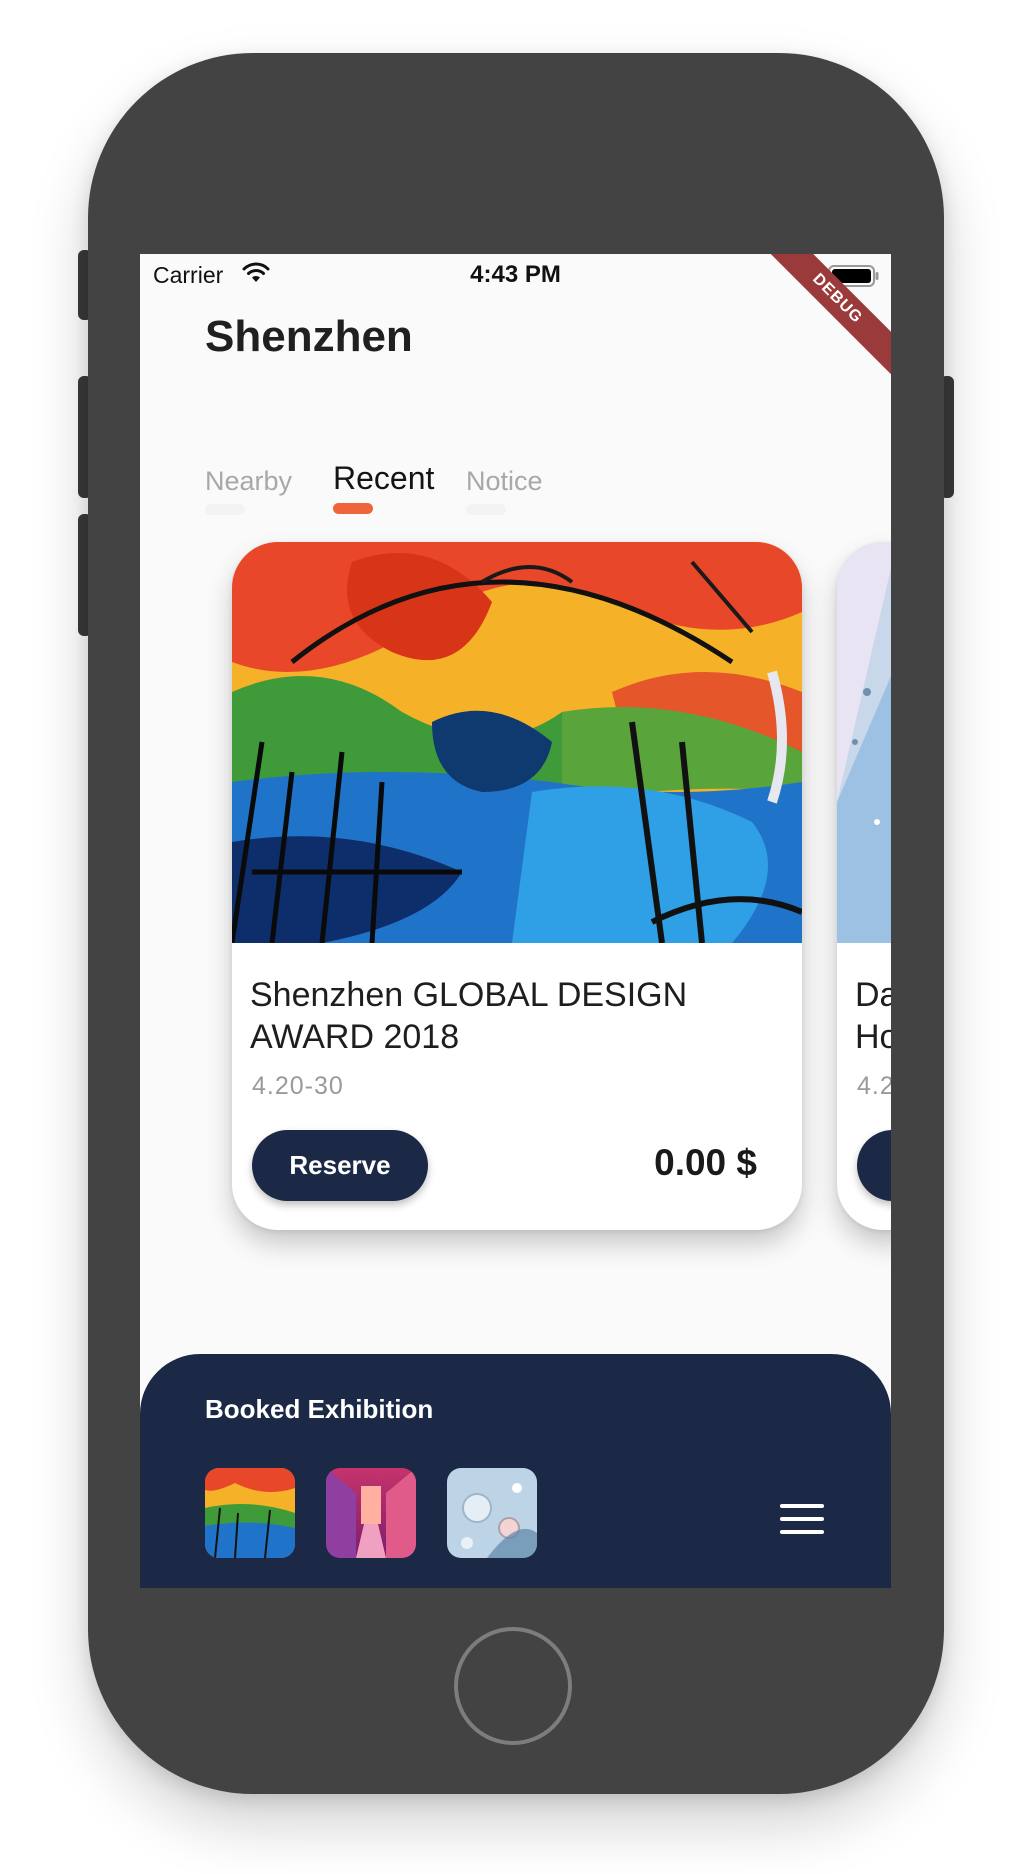  I want to click on tab-nearby: Nearby, so click(249, 490).